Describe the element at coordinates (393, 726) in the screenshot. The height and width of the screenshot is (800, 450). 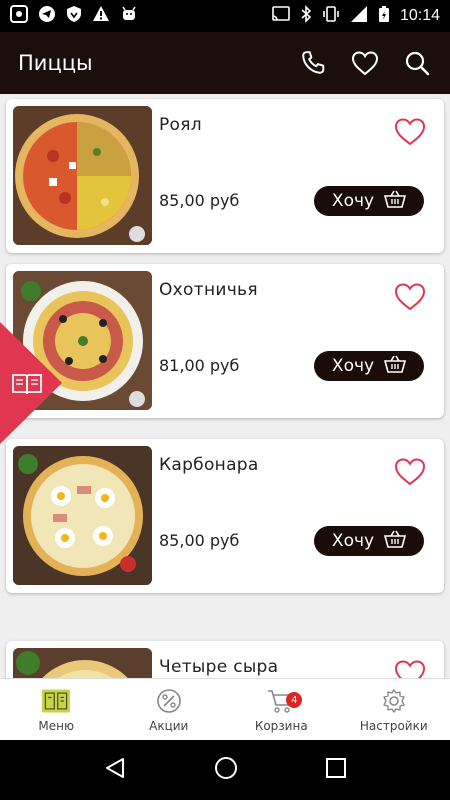
I see `nav-label: Настройки` at that location.